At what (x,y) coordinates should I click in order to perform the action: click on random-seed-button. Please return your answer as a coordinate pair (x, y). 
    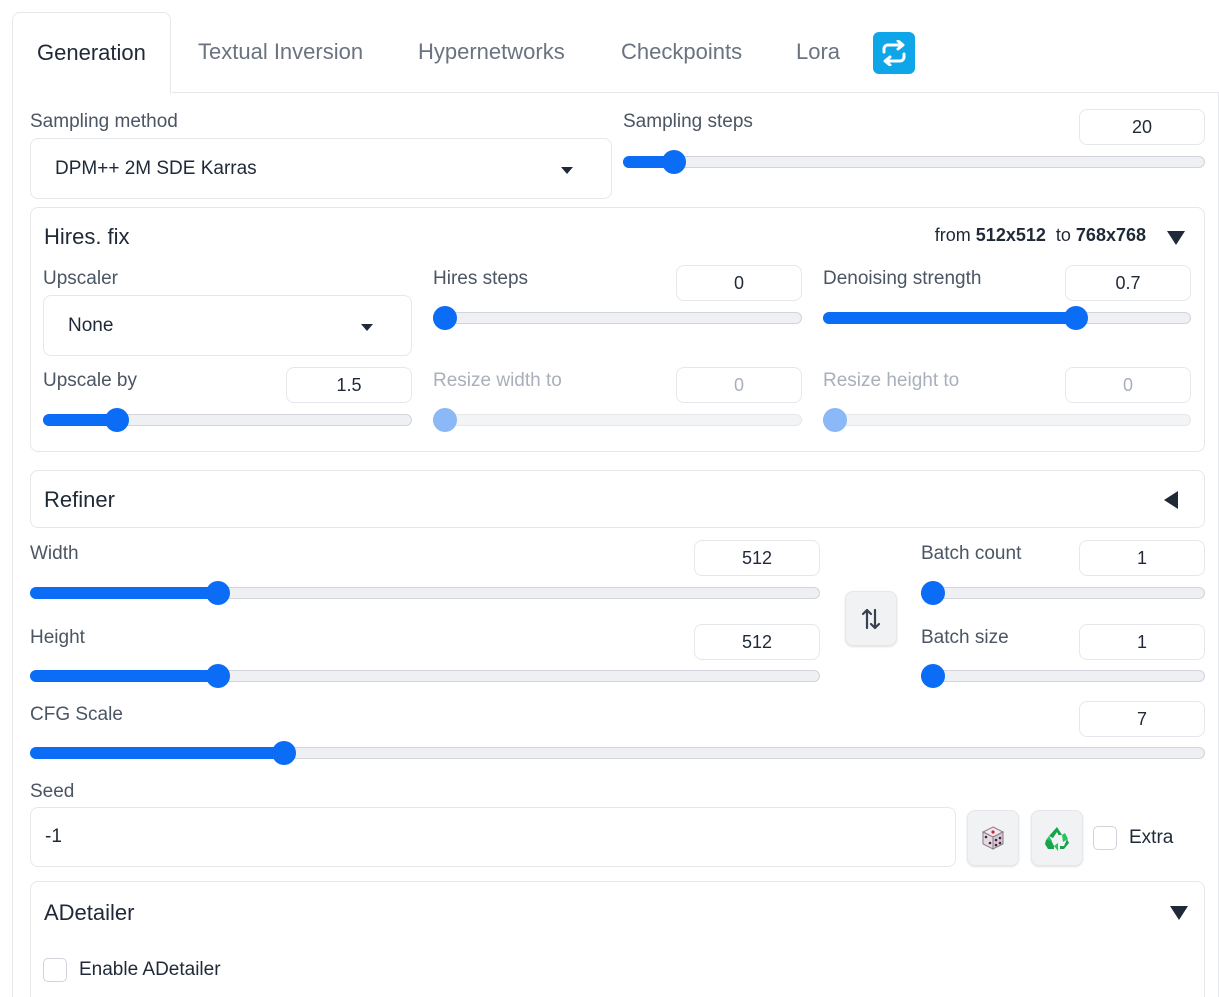
    Looking at the image, I should click on (993, 838).